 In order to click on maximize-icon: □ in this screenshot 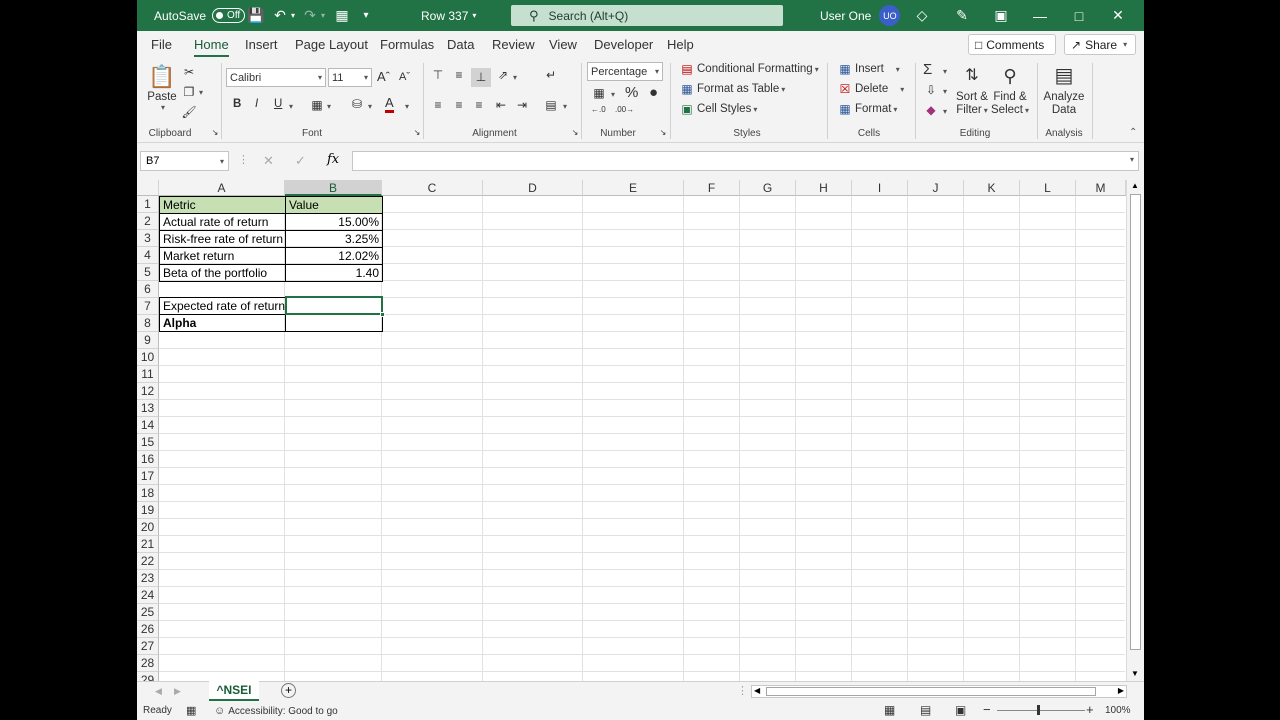, I will do `click(1079, 16)`.